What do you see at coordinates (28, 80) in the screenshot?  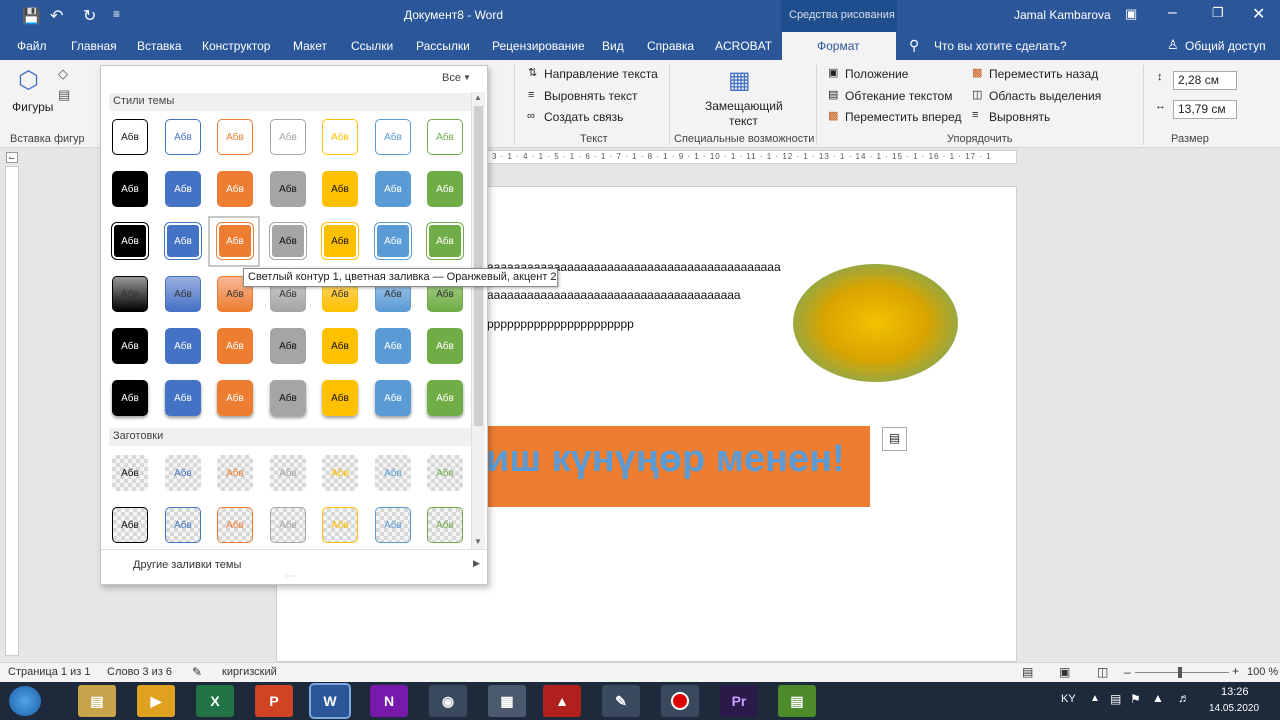 I see `shapes-icon: ⬡` at bounding box center [28, 80].